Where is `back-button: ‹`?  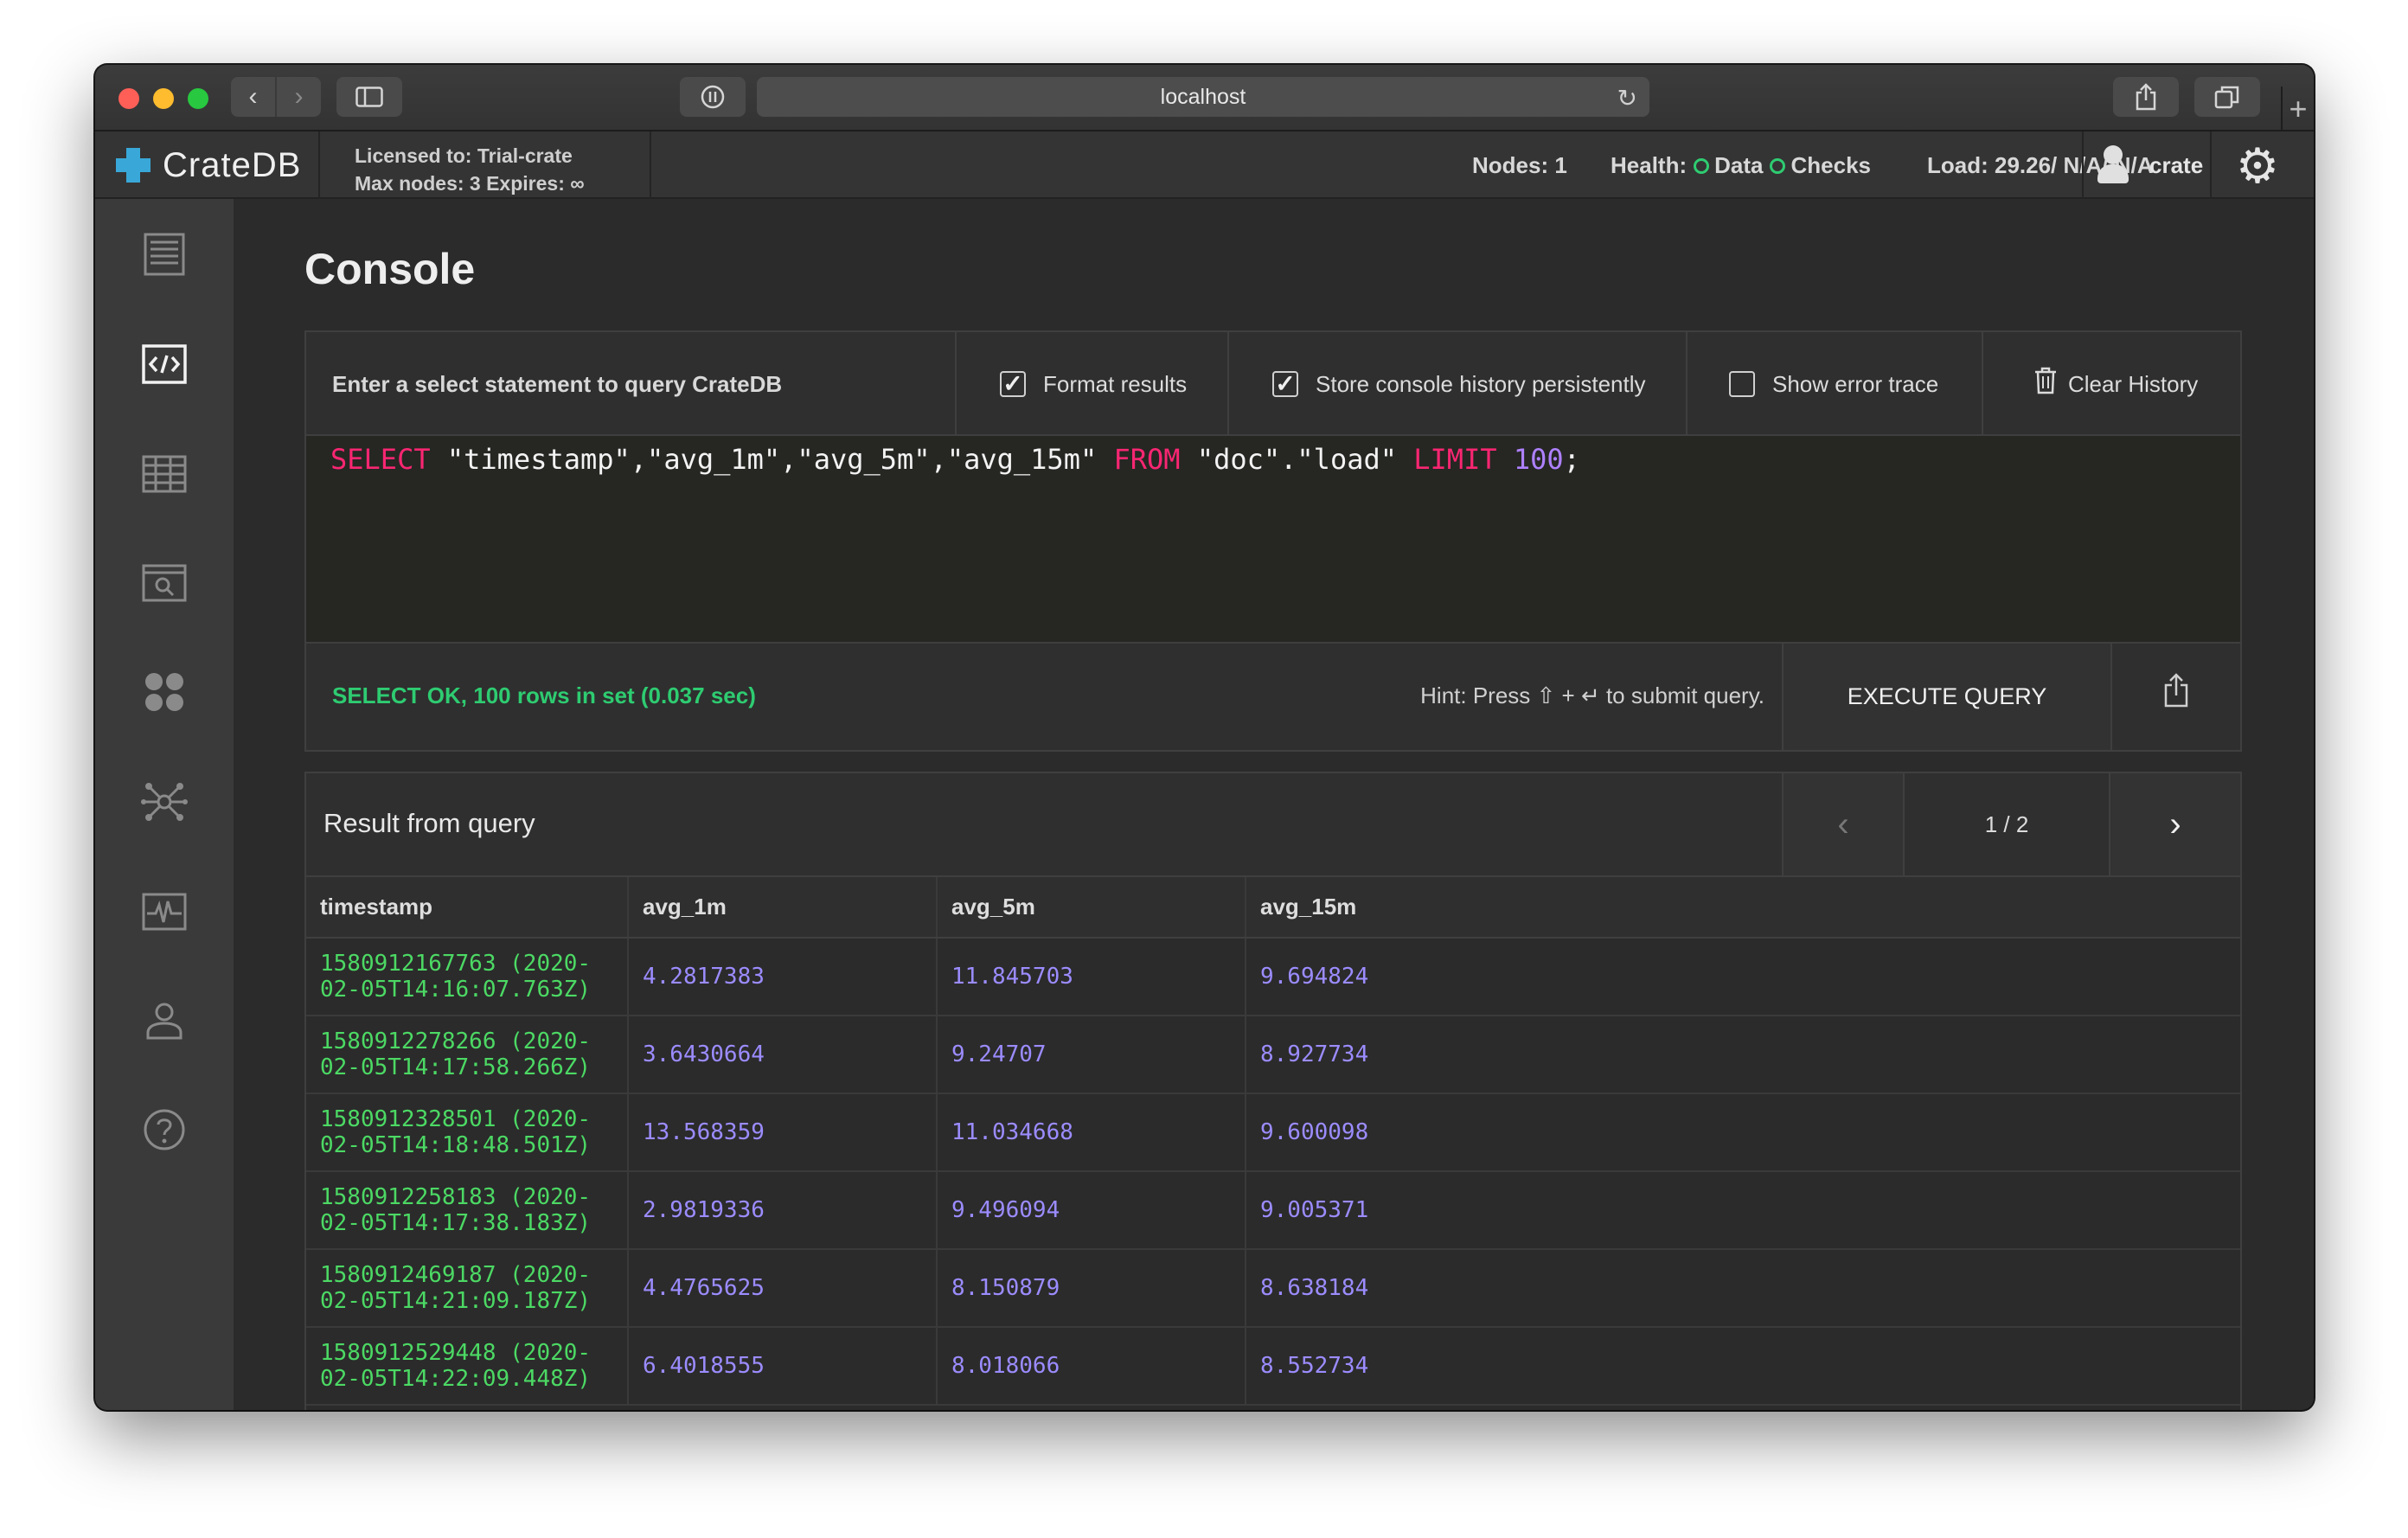
back-button: ‹ is located at coordinates (253, 97).